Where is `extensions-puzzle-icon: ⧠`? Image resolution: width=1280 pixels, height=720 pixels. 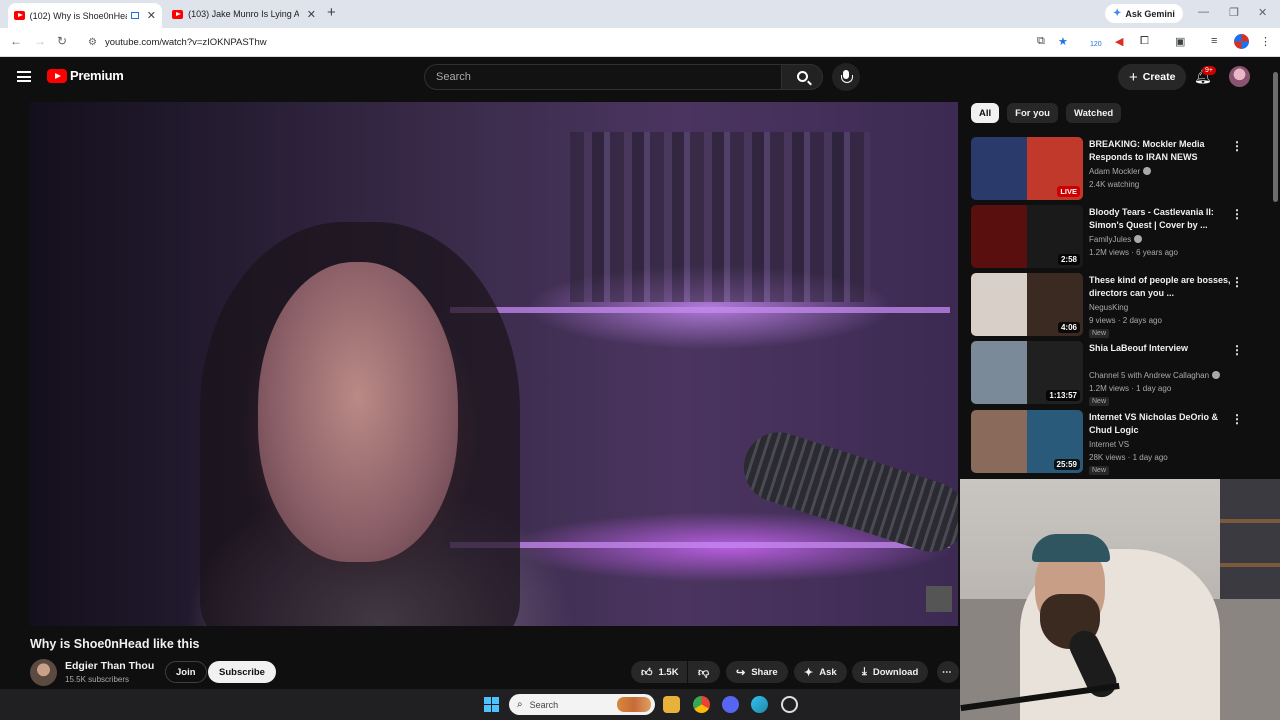 extensions-puzzle-icon: ⧠ is located at coordinates (1144, 41).